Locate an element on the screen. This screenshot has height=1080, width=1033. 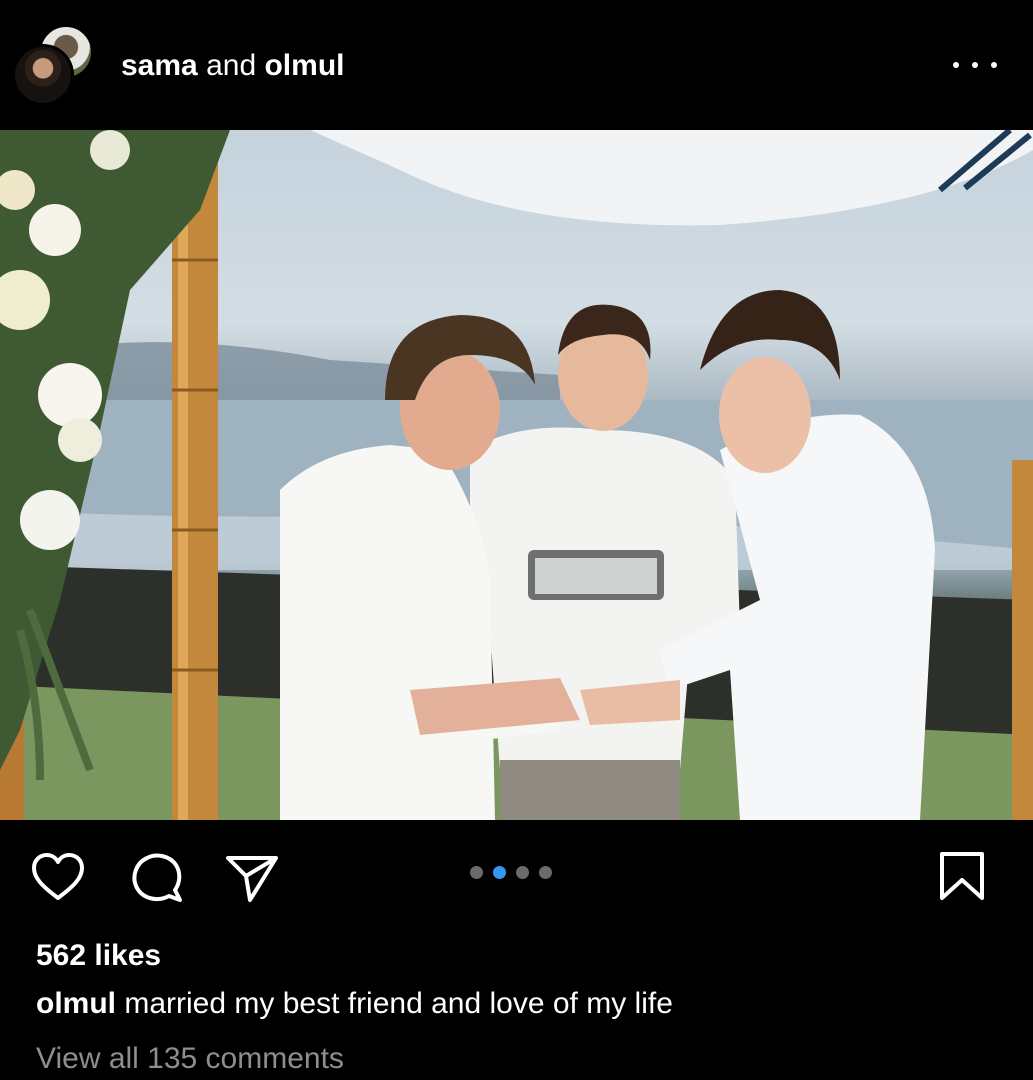
more-options-button is located at coordinates (975, 65).